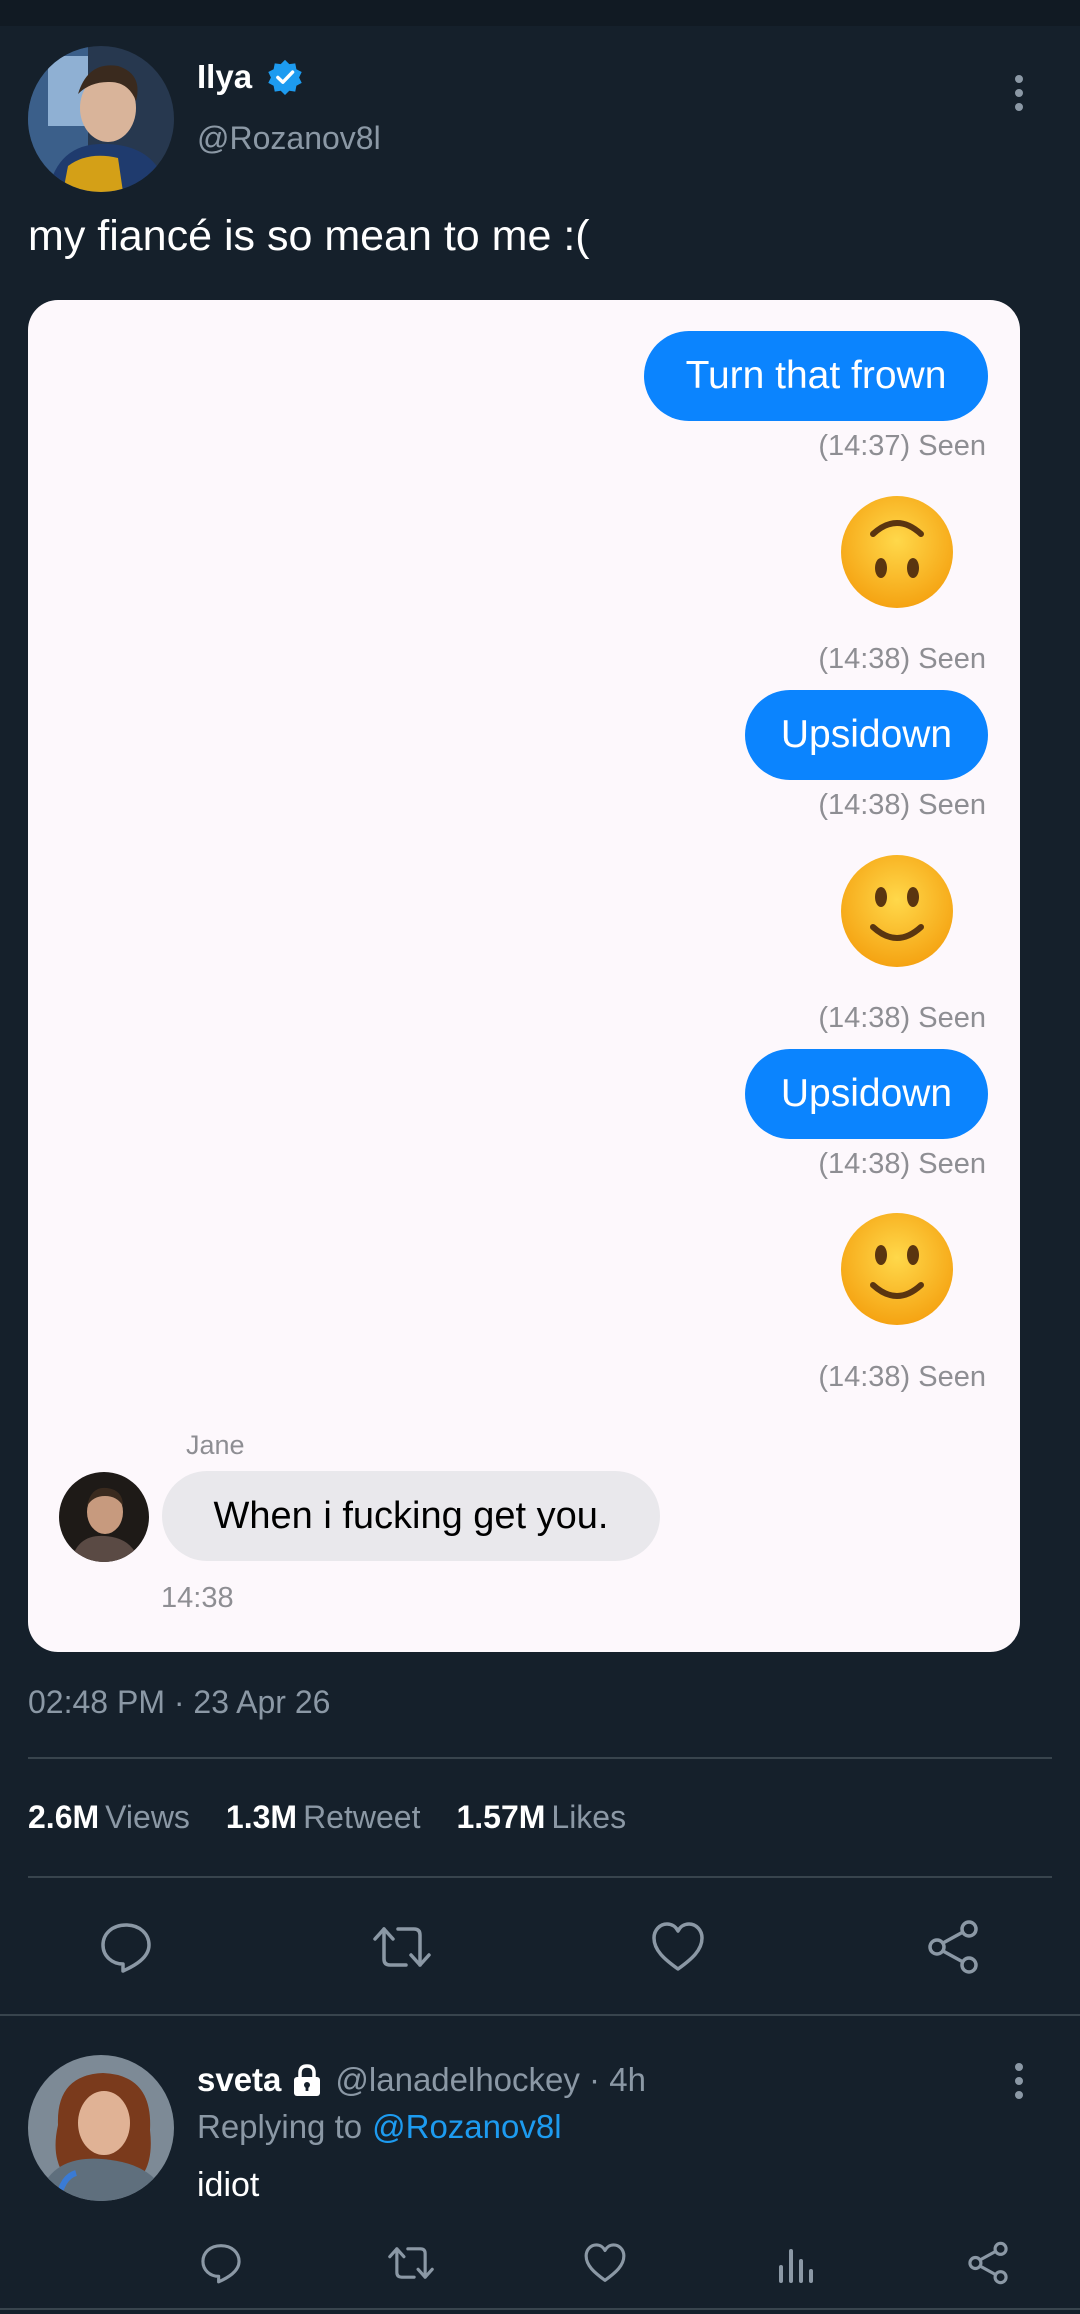 Image resolution: width=1080 pixels, height=2314 pixels. I want to click on author-handle: @Rozanov8l, so click(289, 138).